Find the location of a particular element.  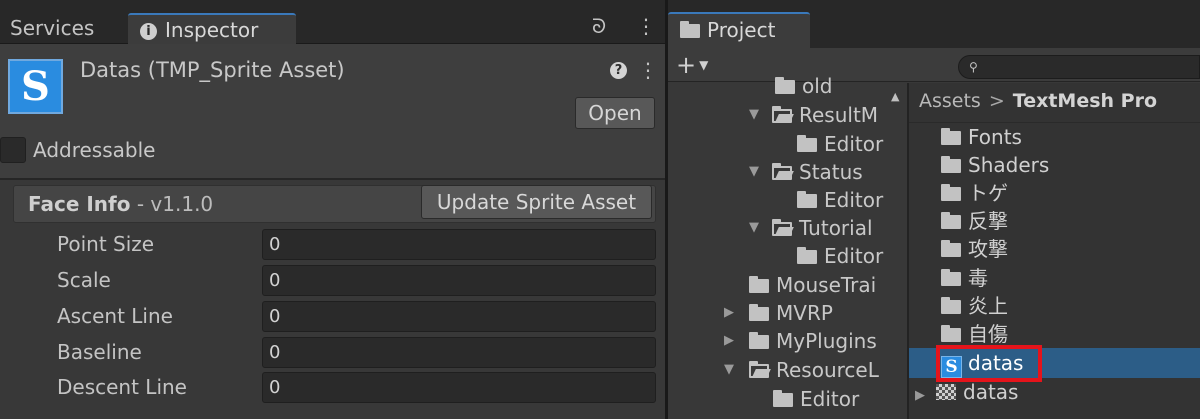

tab-services: Services is located at coordinates (60, 28).